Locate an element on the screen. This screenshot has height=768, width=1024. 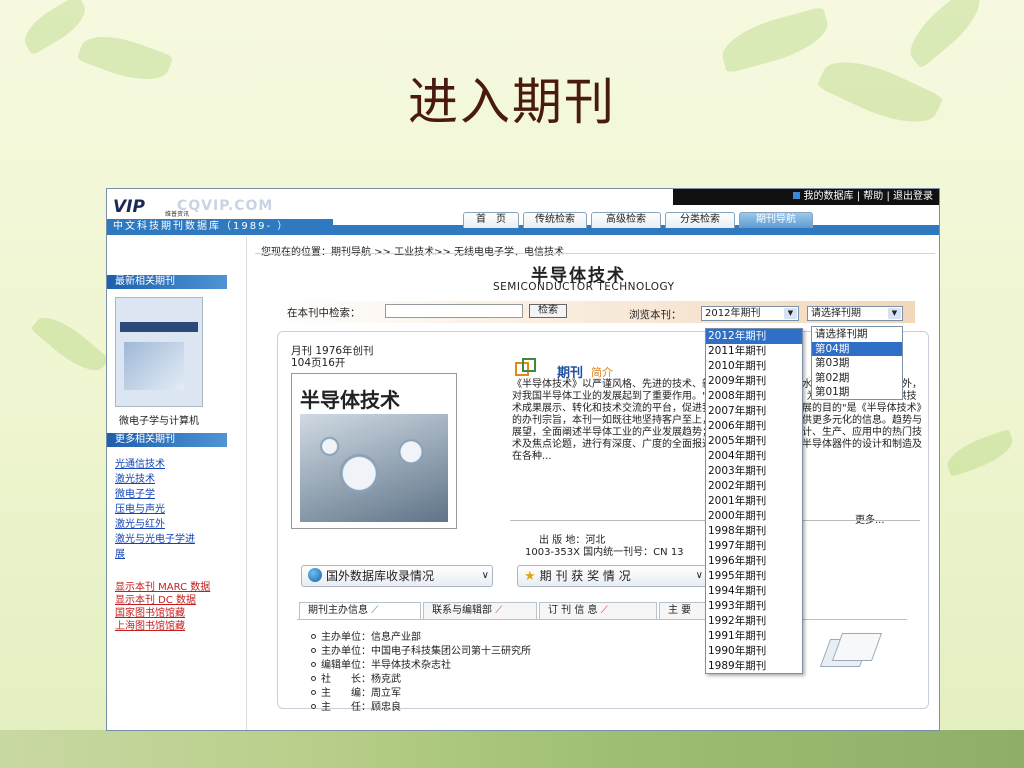
info-text: 编辑单位：半导体技术杂志社 is located at coordinates (386, 665).